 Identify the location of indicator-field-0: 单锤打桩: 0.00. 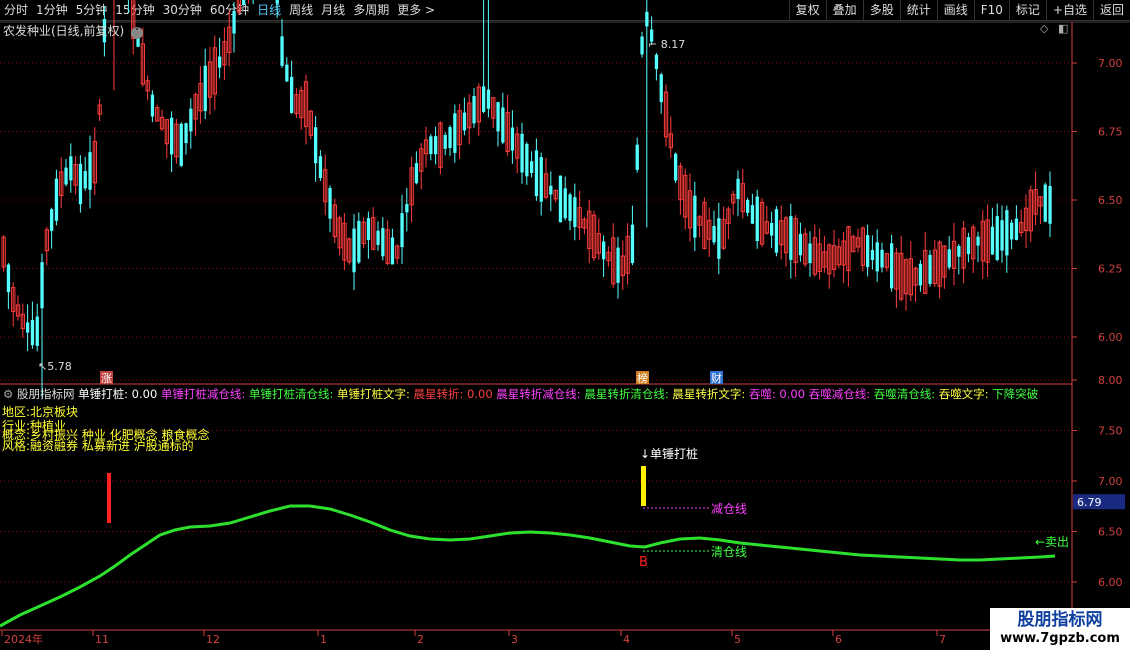
(118, 394).